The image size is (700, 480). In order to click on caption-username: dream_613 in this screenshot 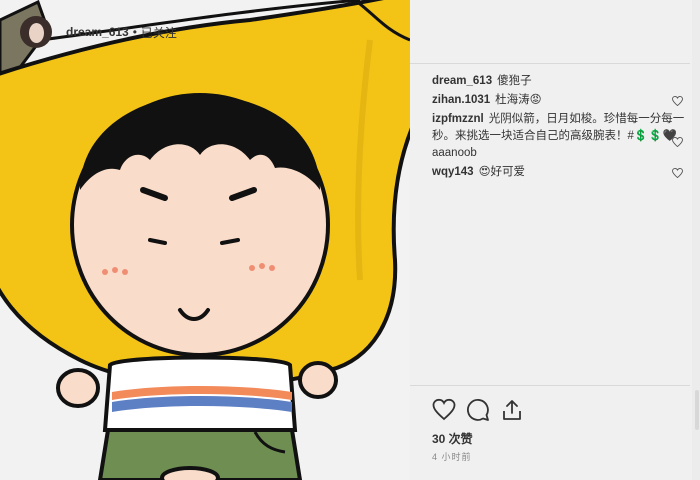, I will do `click(462, 81)`.